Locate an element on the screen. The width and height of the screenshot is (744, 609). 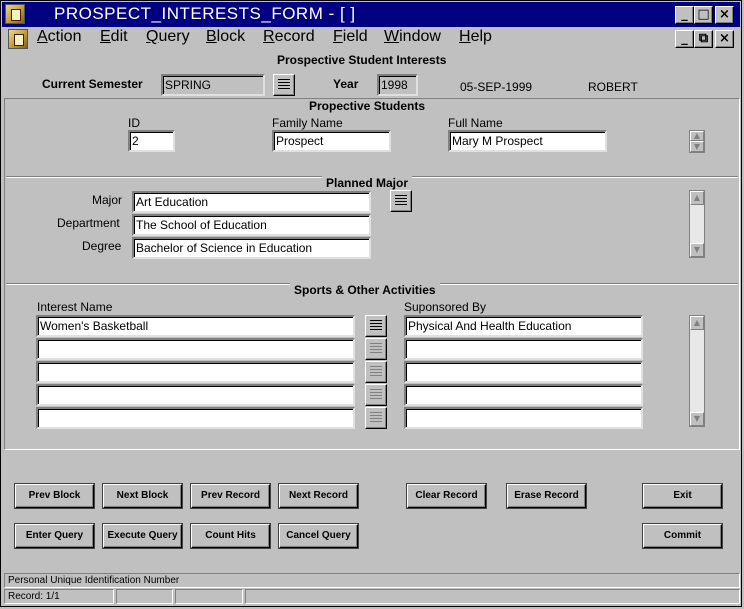
students-scrollbar: ▲ ▼ is located at coordinates (697, 141).